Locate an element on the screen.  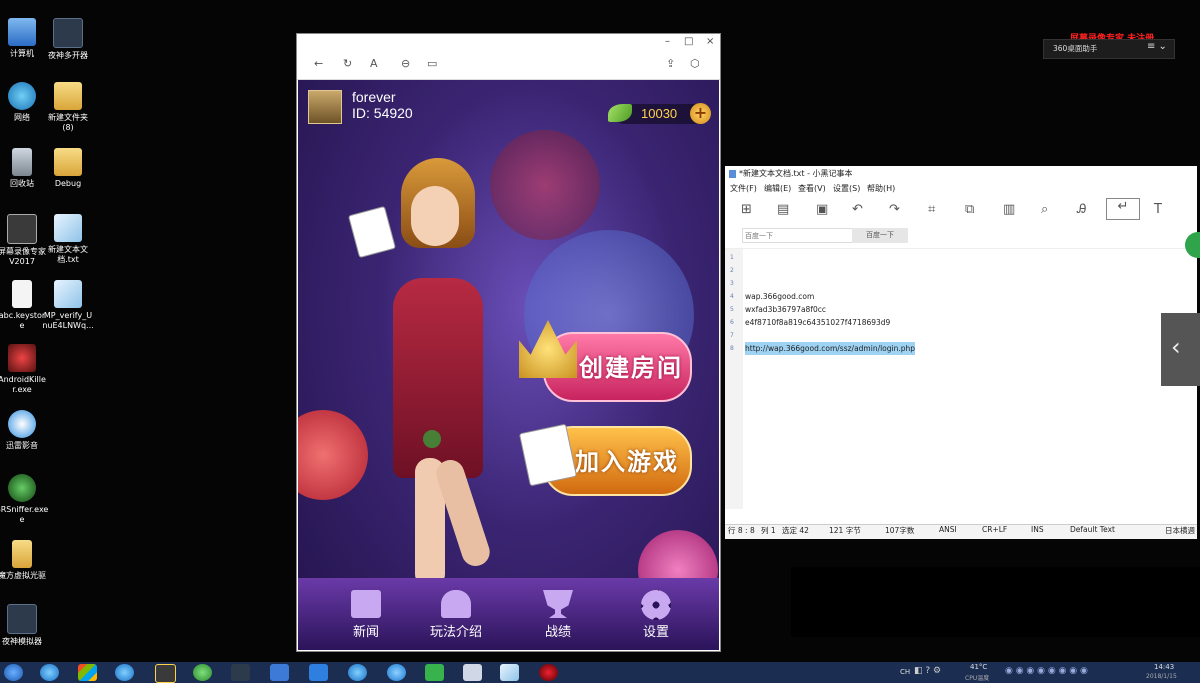
desktop-icon-debug: Debug is located at coordinates (68, 168).